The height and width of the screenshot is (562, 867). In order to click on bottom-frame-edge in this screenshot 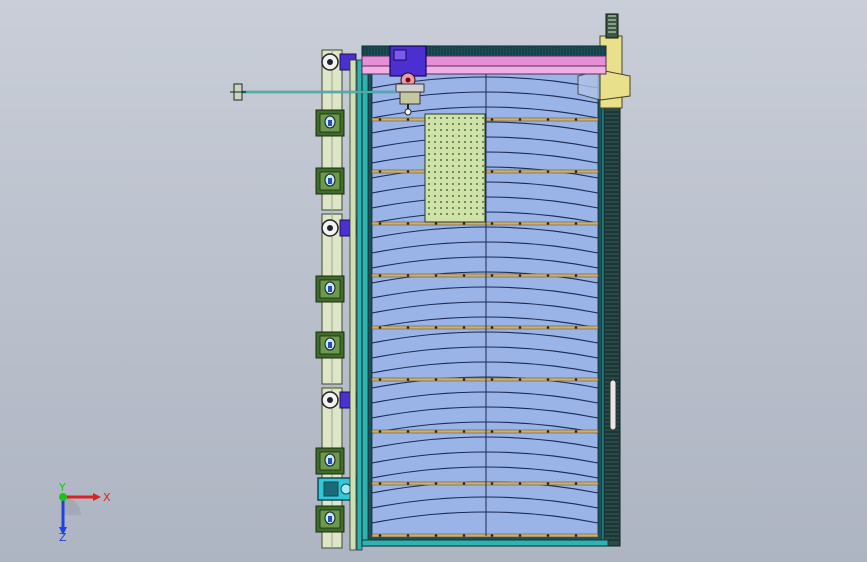, I will do `click(485, 543)`.